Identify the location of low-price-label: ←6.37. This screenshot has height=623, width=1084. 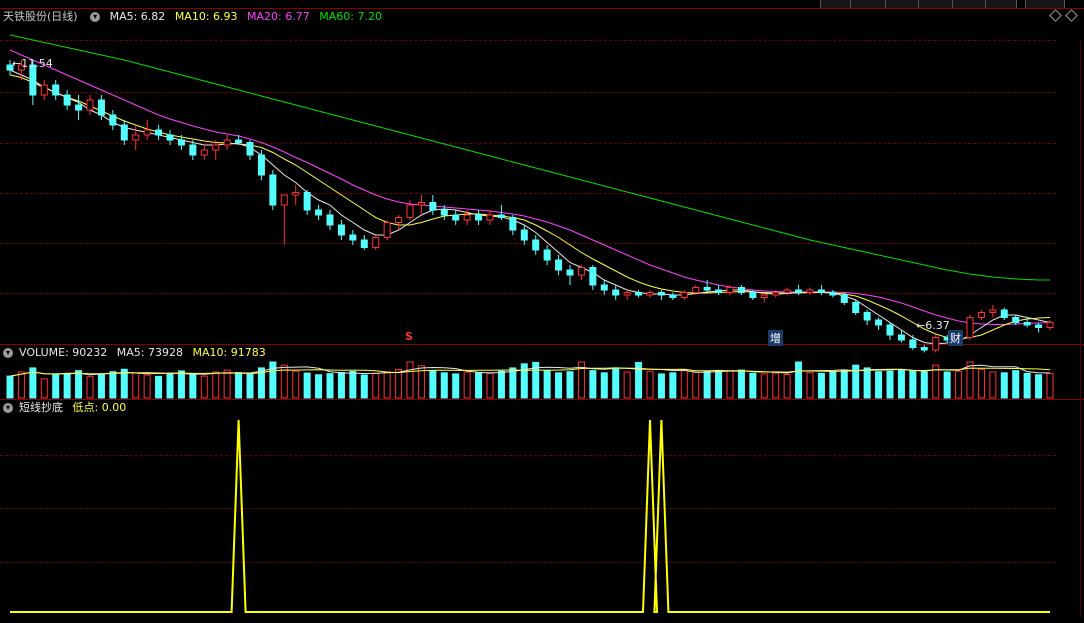
(933, 325).